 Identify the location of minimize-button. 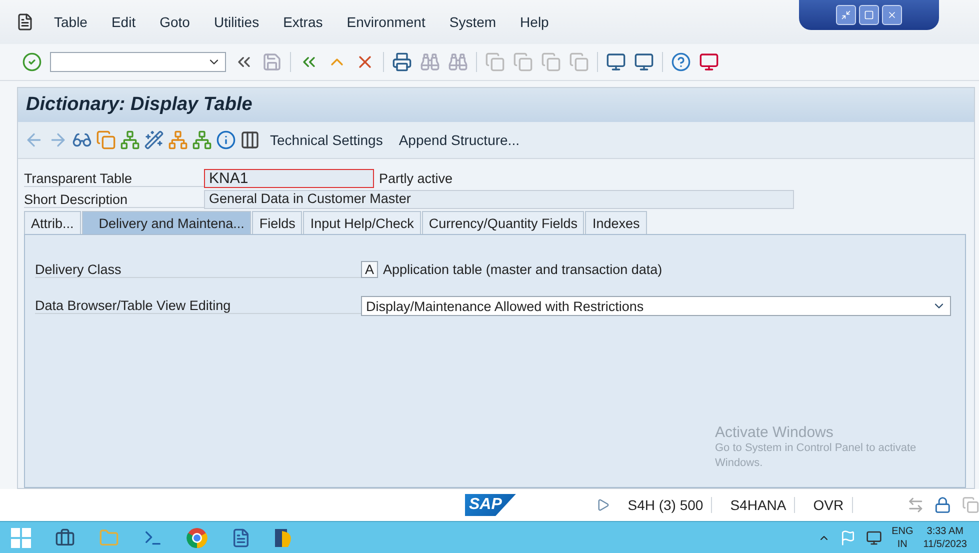
(846, 15).